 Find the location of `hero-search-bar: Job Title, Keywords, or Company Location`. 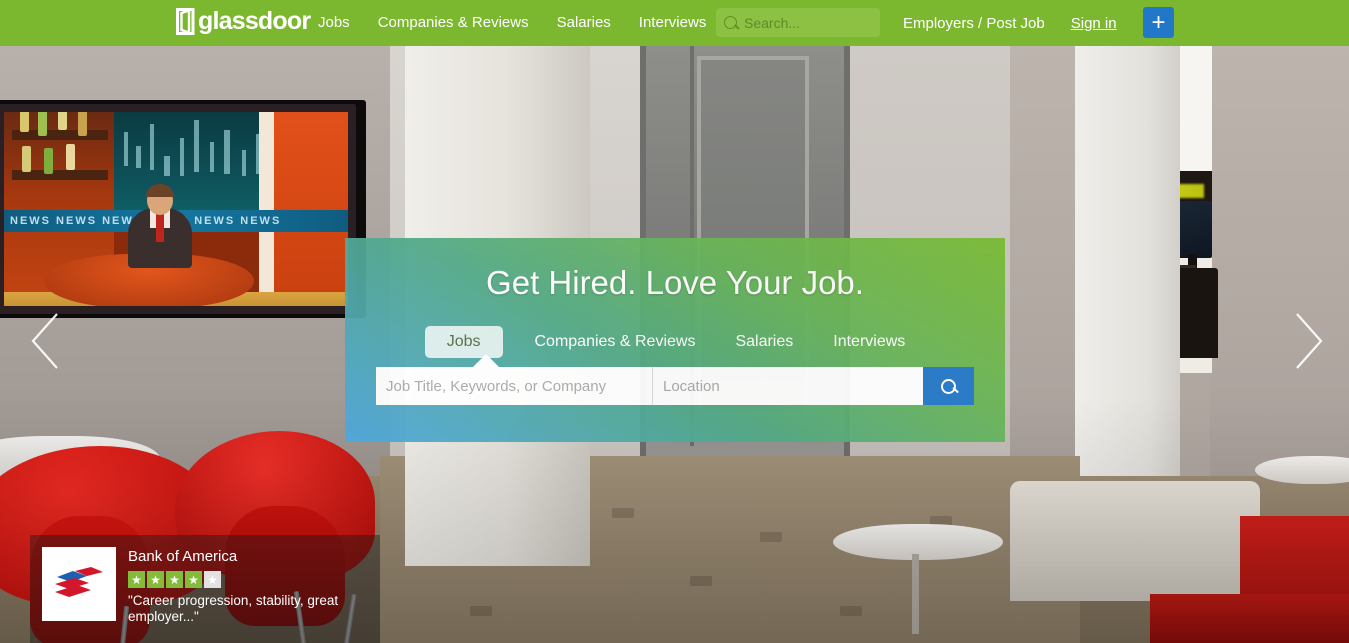

hero-search-bar: Job Title, Keywords, or Company Location is located at coordinates (675, 386).